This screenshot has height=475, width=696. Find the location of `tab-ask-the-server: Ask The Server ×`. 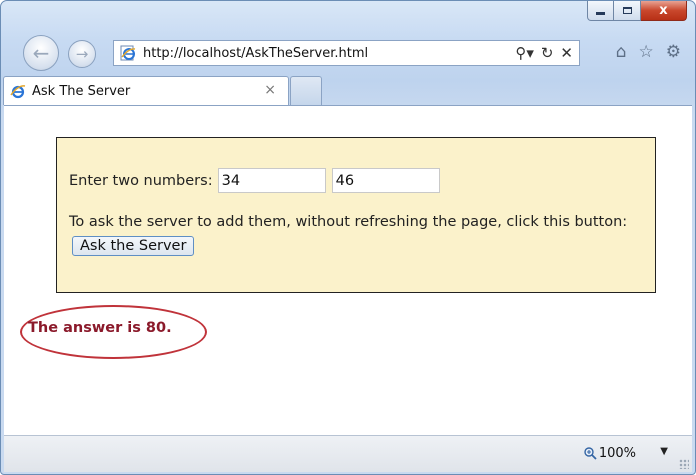

tab-ask-the-server: Ask The Server × is located at coordinates (146, 90).